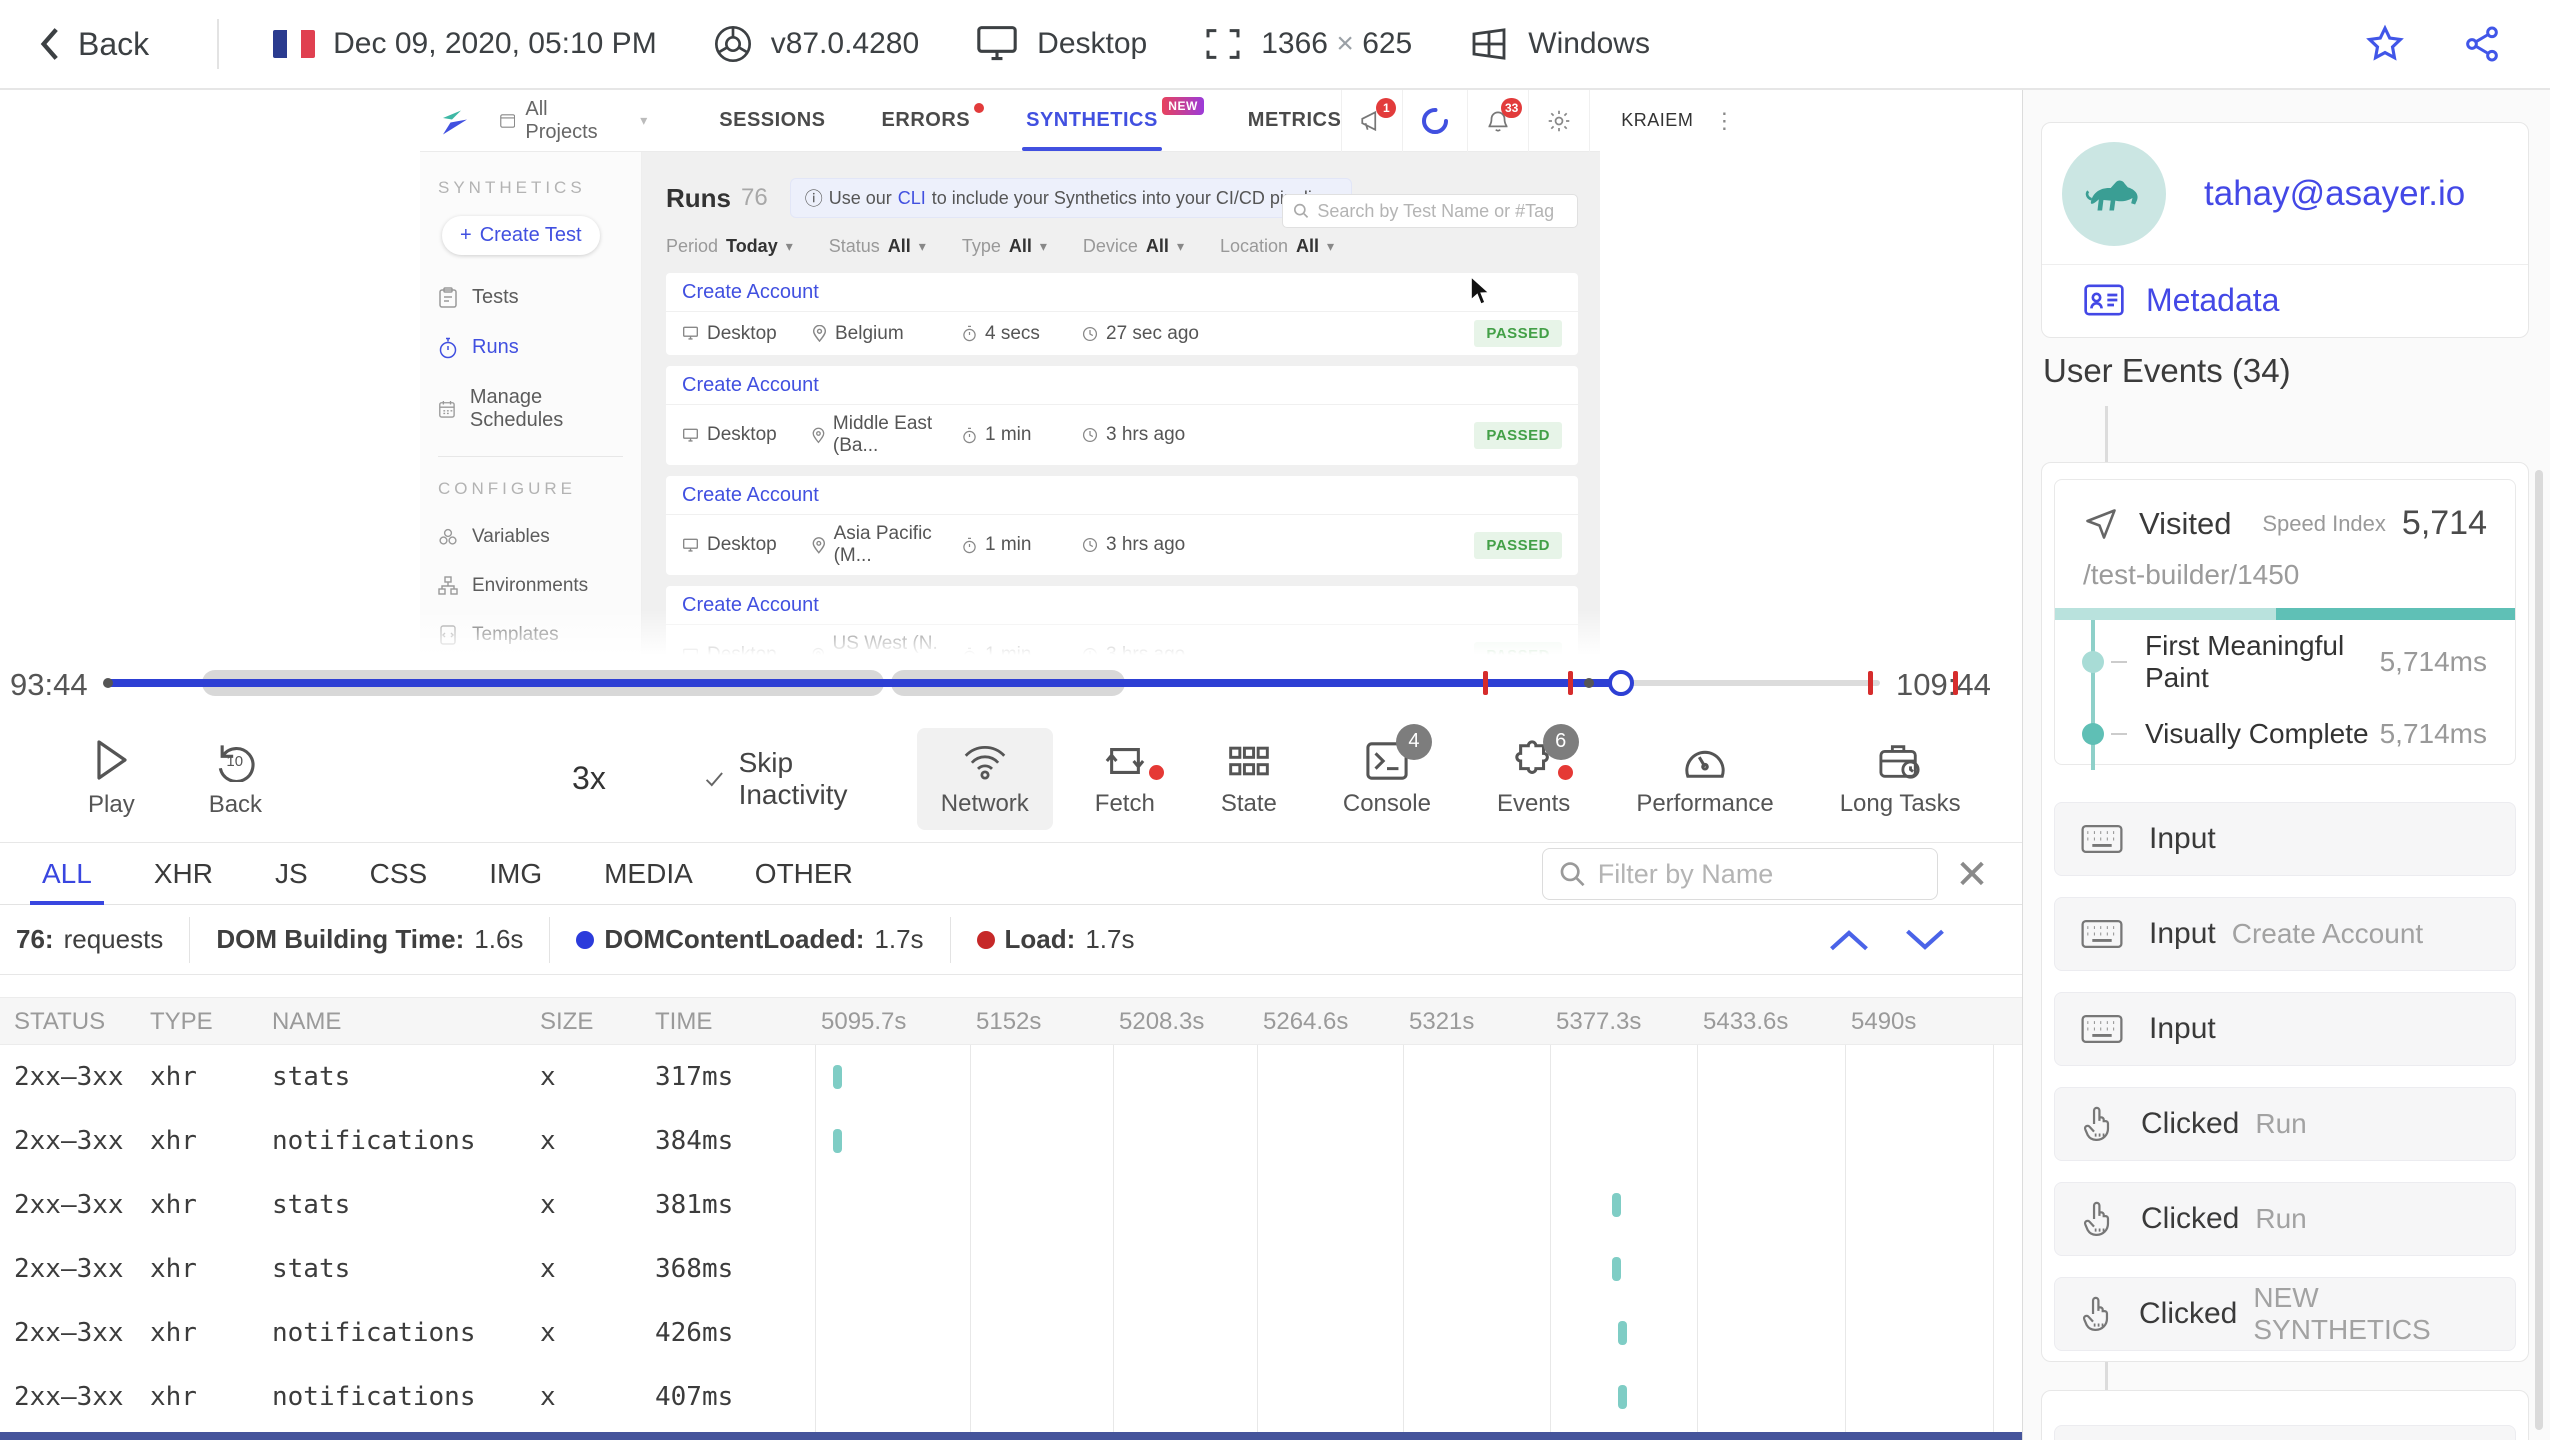  What do you see at coordinates (530, 635) in the screenshot?
I see `sidebar-item-templates: Templates` at bounding box center [530, 635].